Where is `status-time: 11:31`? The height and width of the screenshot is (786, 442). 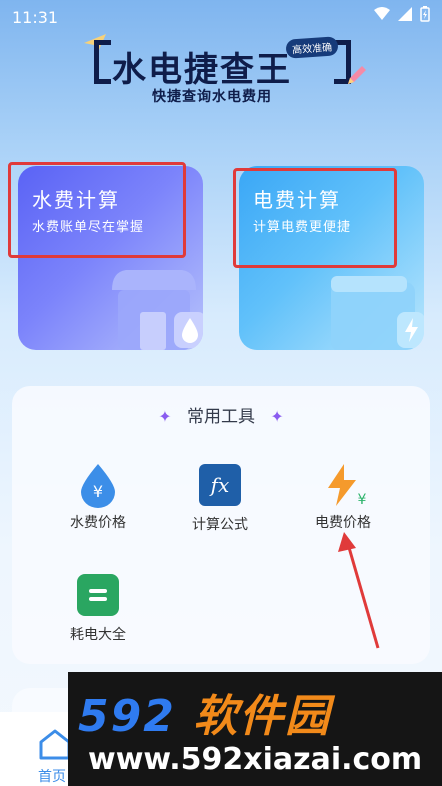 status-time: 11:31 is located at coordinates (35, 17).